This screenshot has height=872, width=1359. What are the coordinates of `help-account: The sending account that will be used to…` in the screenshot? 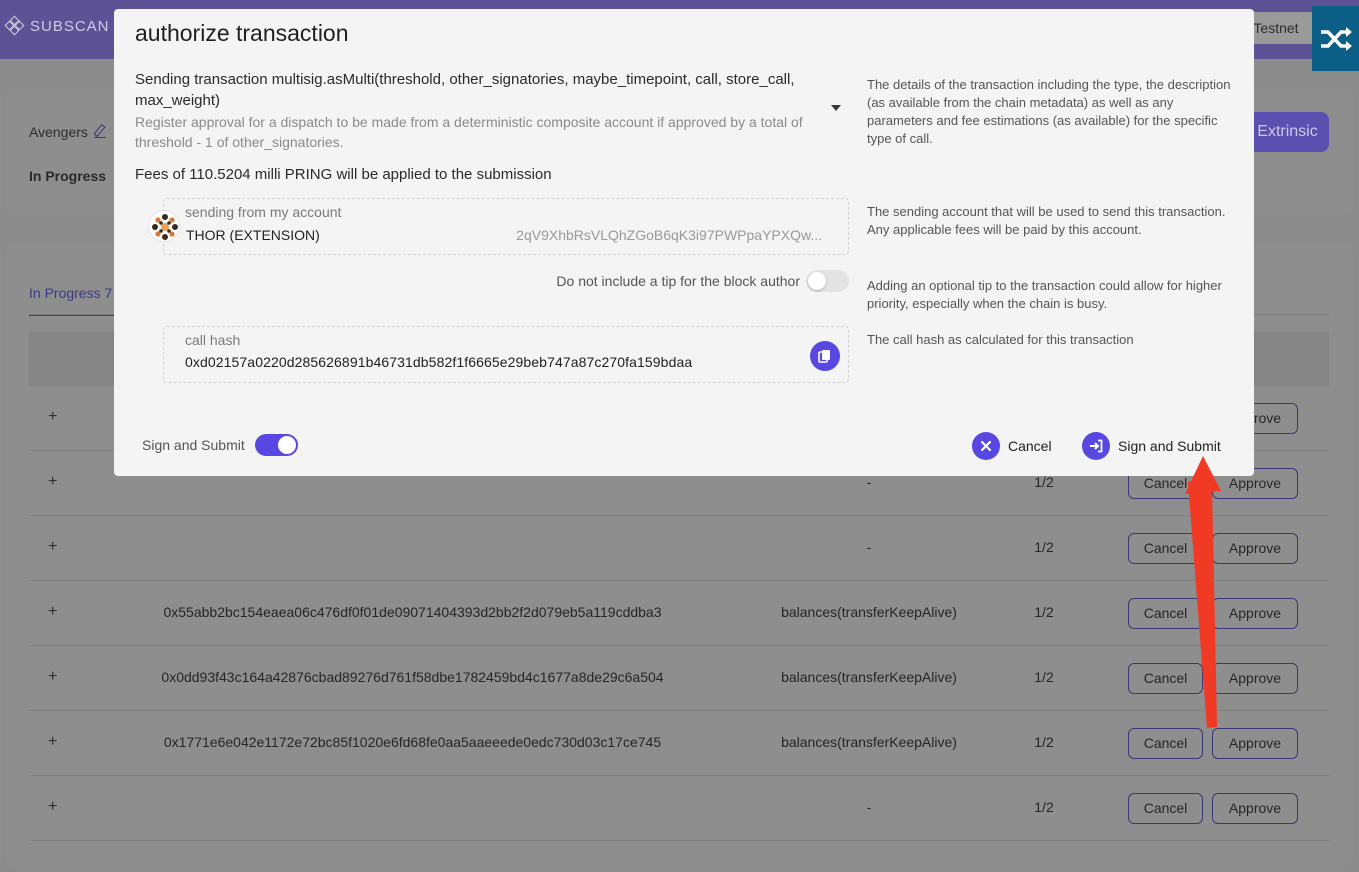 It's located at (1046, 220).